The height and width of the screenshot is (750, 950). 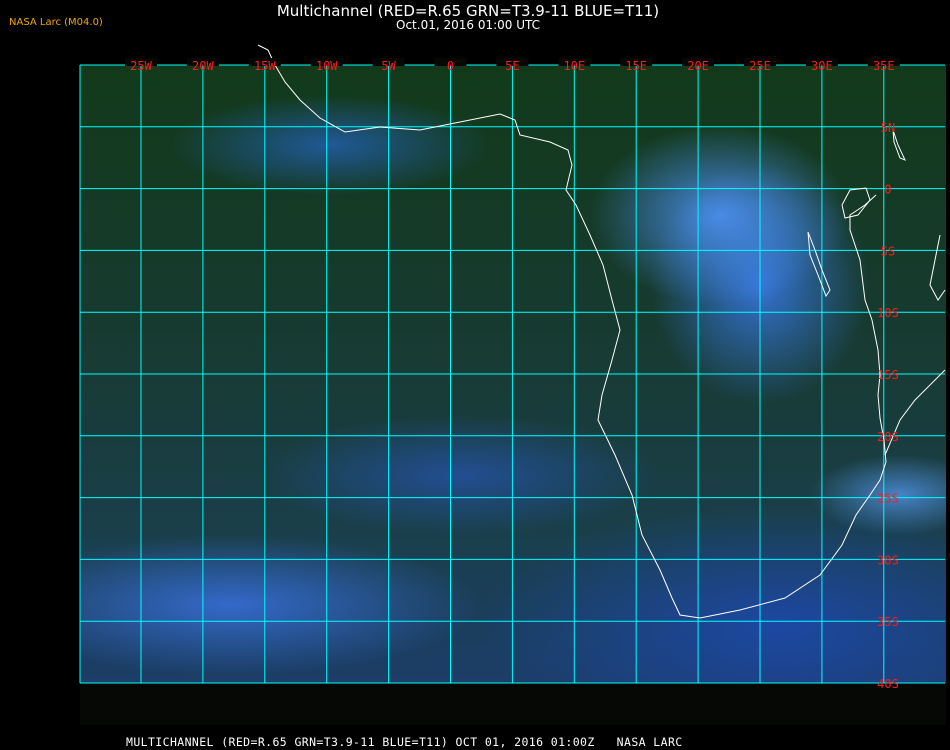 I want to click on latitude-label: 5S, so click(x=888, y=251).